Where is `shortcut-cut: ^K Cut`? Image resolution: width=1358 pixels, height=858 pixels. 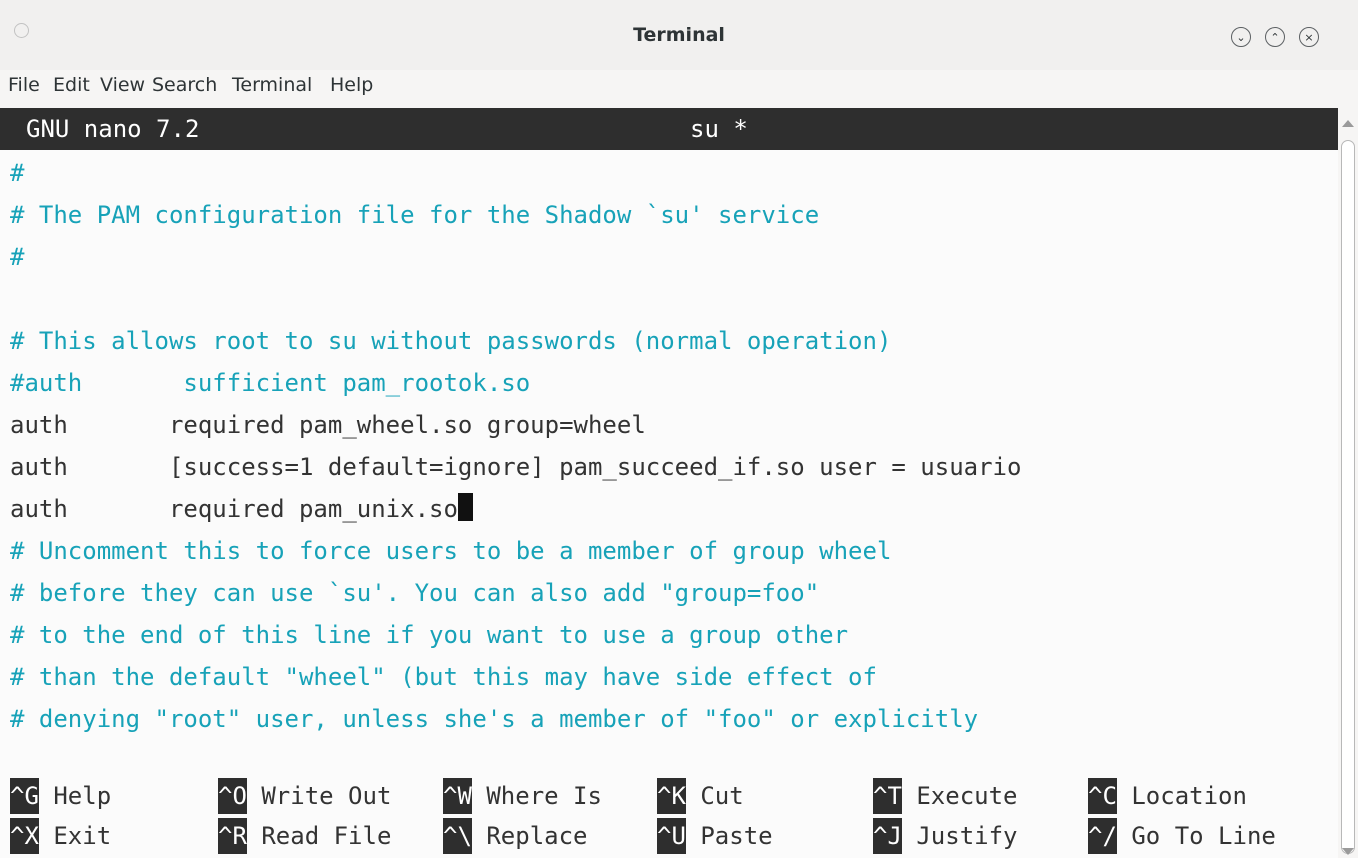 shortcut-cut: ^K Cut is located at coordinates (700, 796).